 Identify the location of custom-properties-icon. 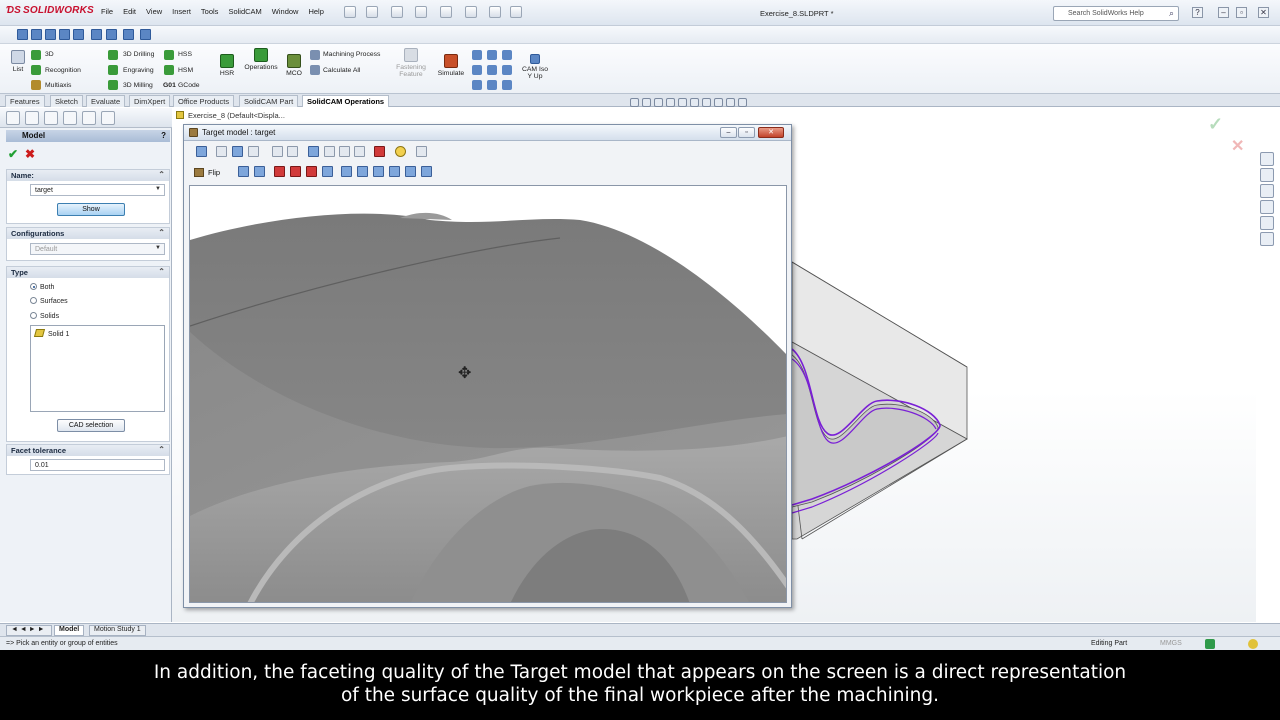
(1267, 239).